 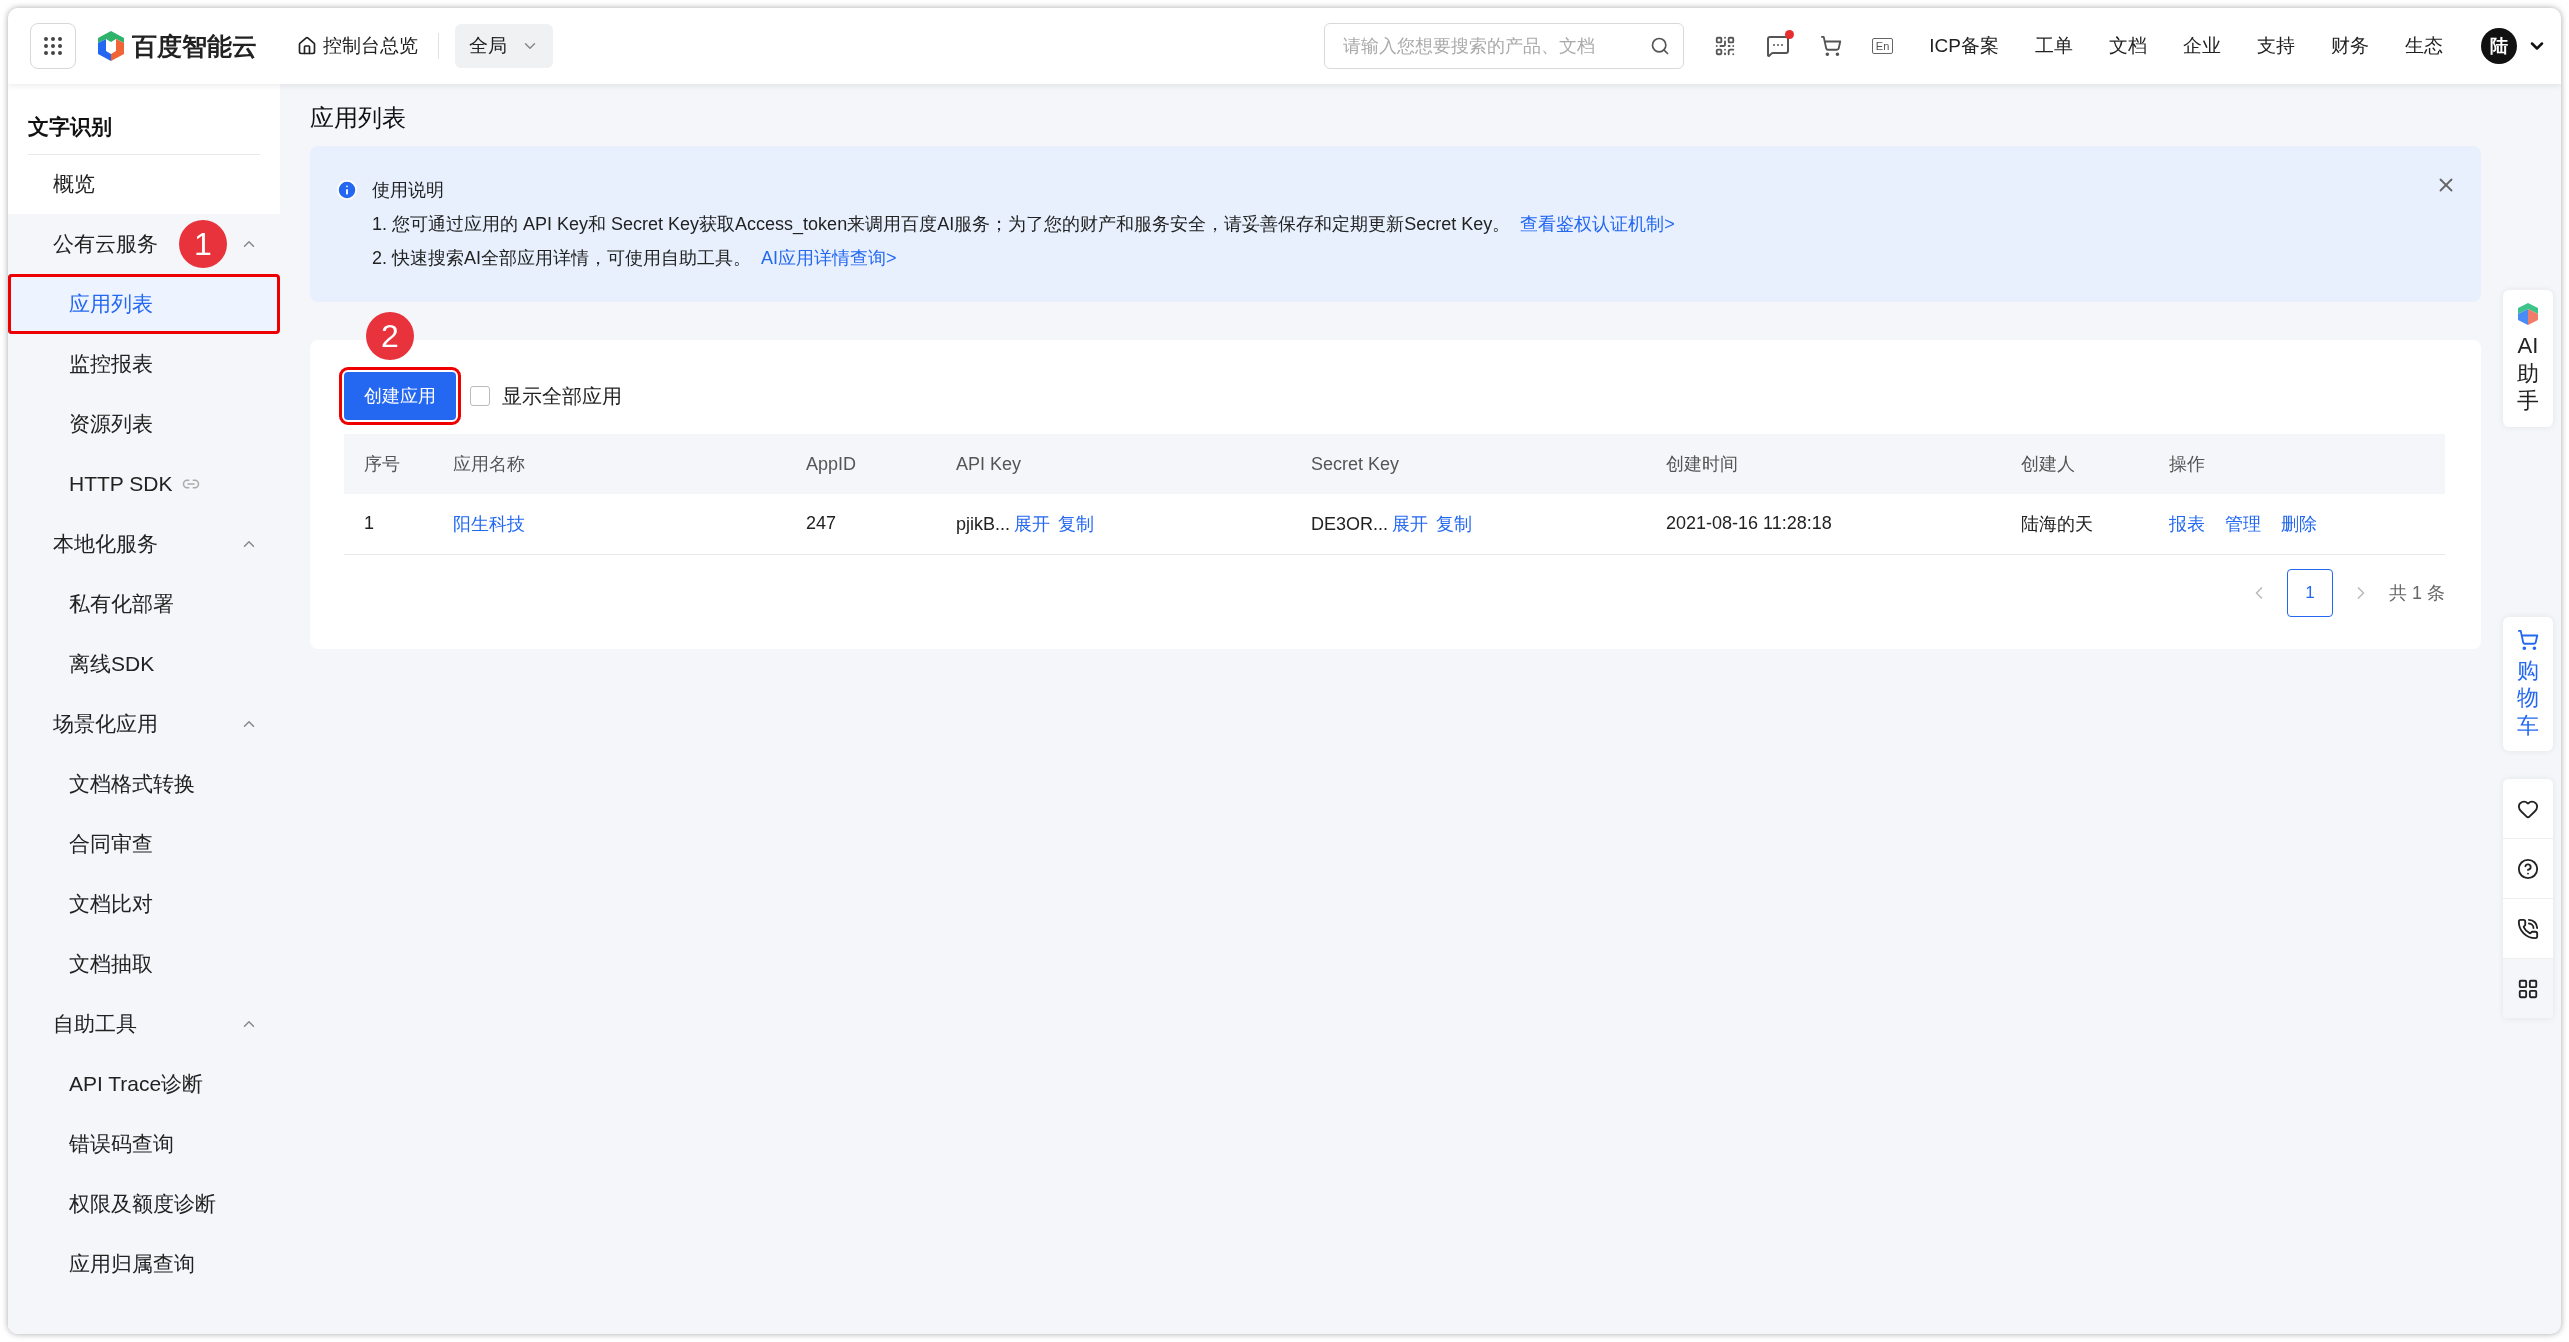 I want to click on avatar: 陆, so click(x=2499, y=46).